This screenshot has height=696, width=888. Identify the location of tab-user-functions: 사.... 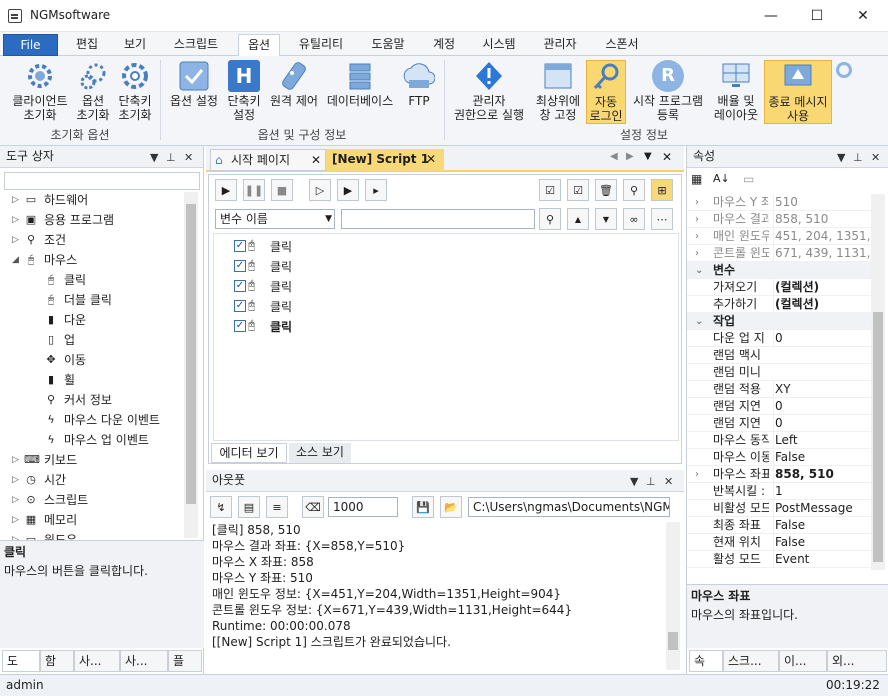
(144, 661).